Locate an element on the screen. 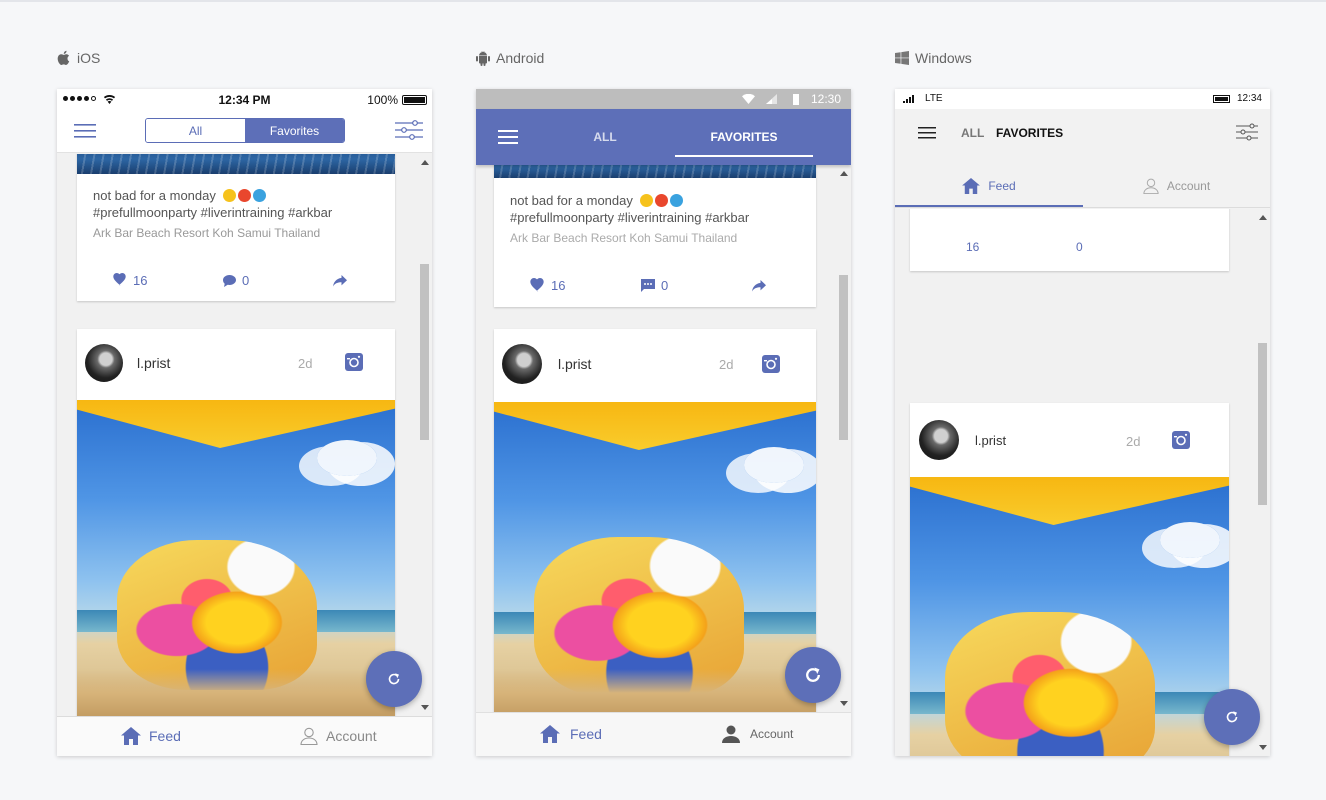 The image size is (1326, 800). signal-icon is located at coordinates (771, 99).